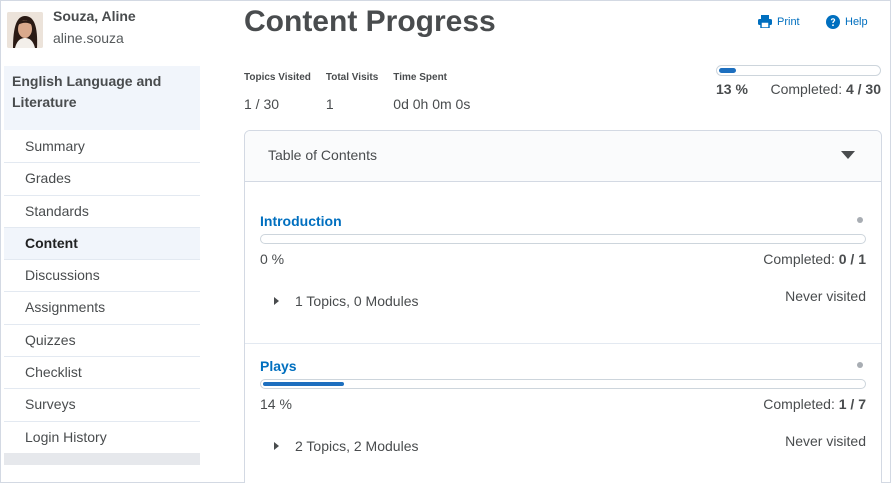  I want to click on module-title-link: Introduction, so click(563, 221).